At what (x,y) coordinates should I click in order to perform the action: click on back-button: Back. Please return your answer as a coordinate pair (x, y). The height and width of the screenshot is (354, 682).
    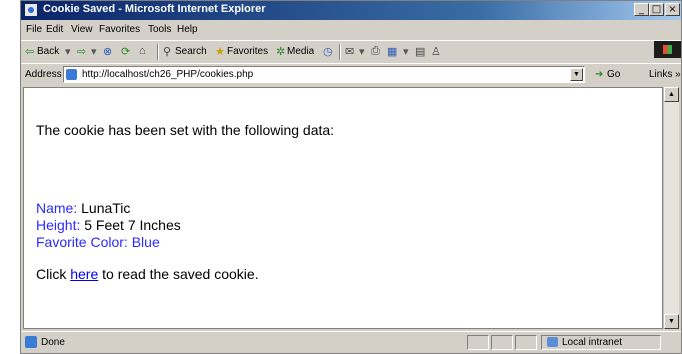
    Looking at the image, I should click on (48, 51).